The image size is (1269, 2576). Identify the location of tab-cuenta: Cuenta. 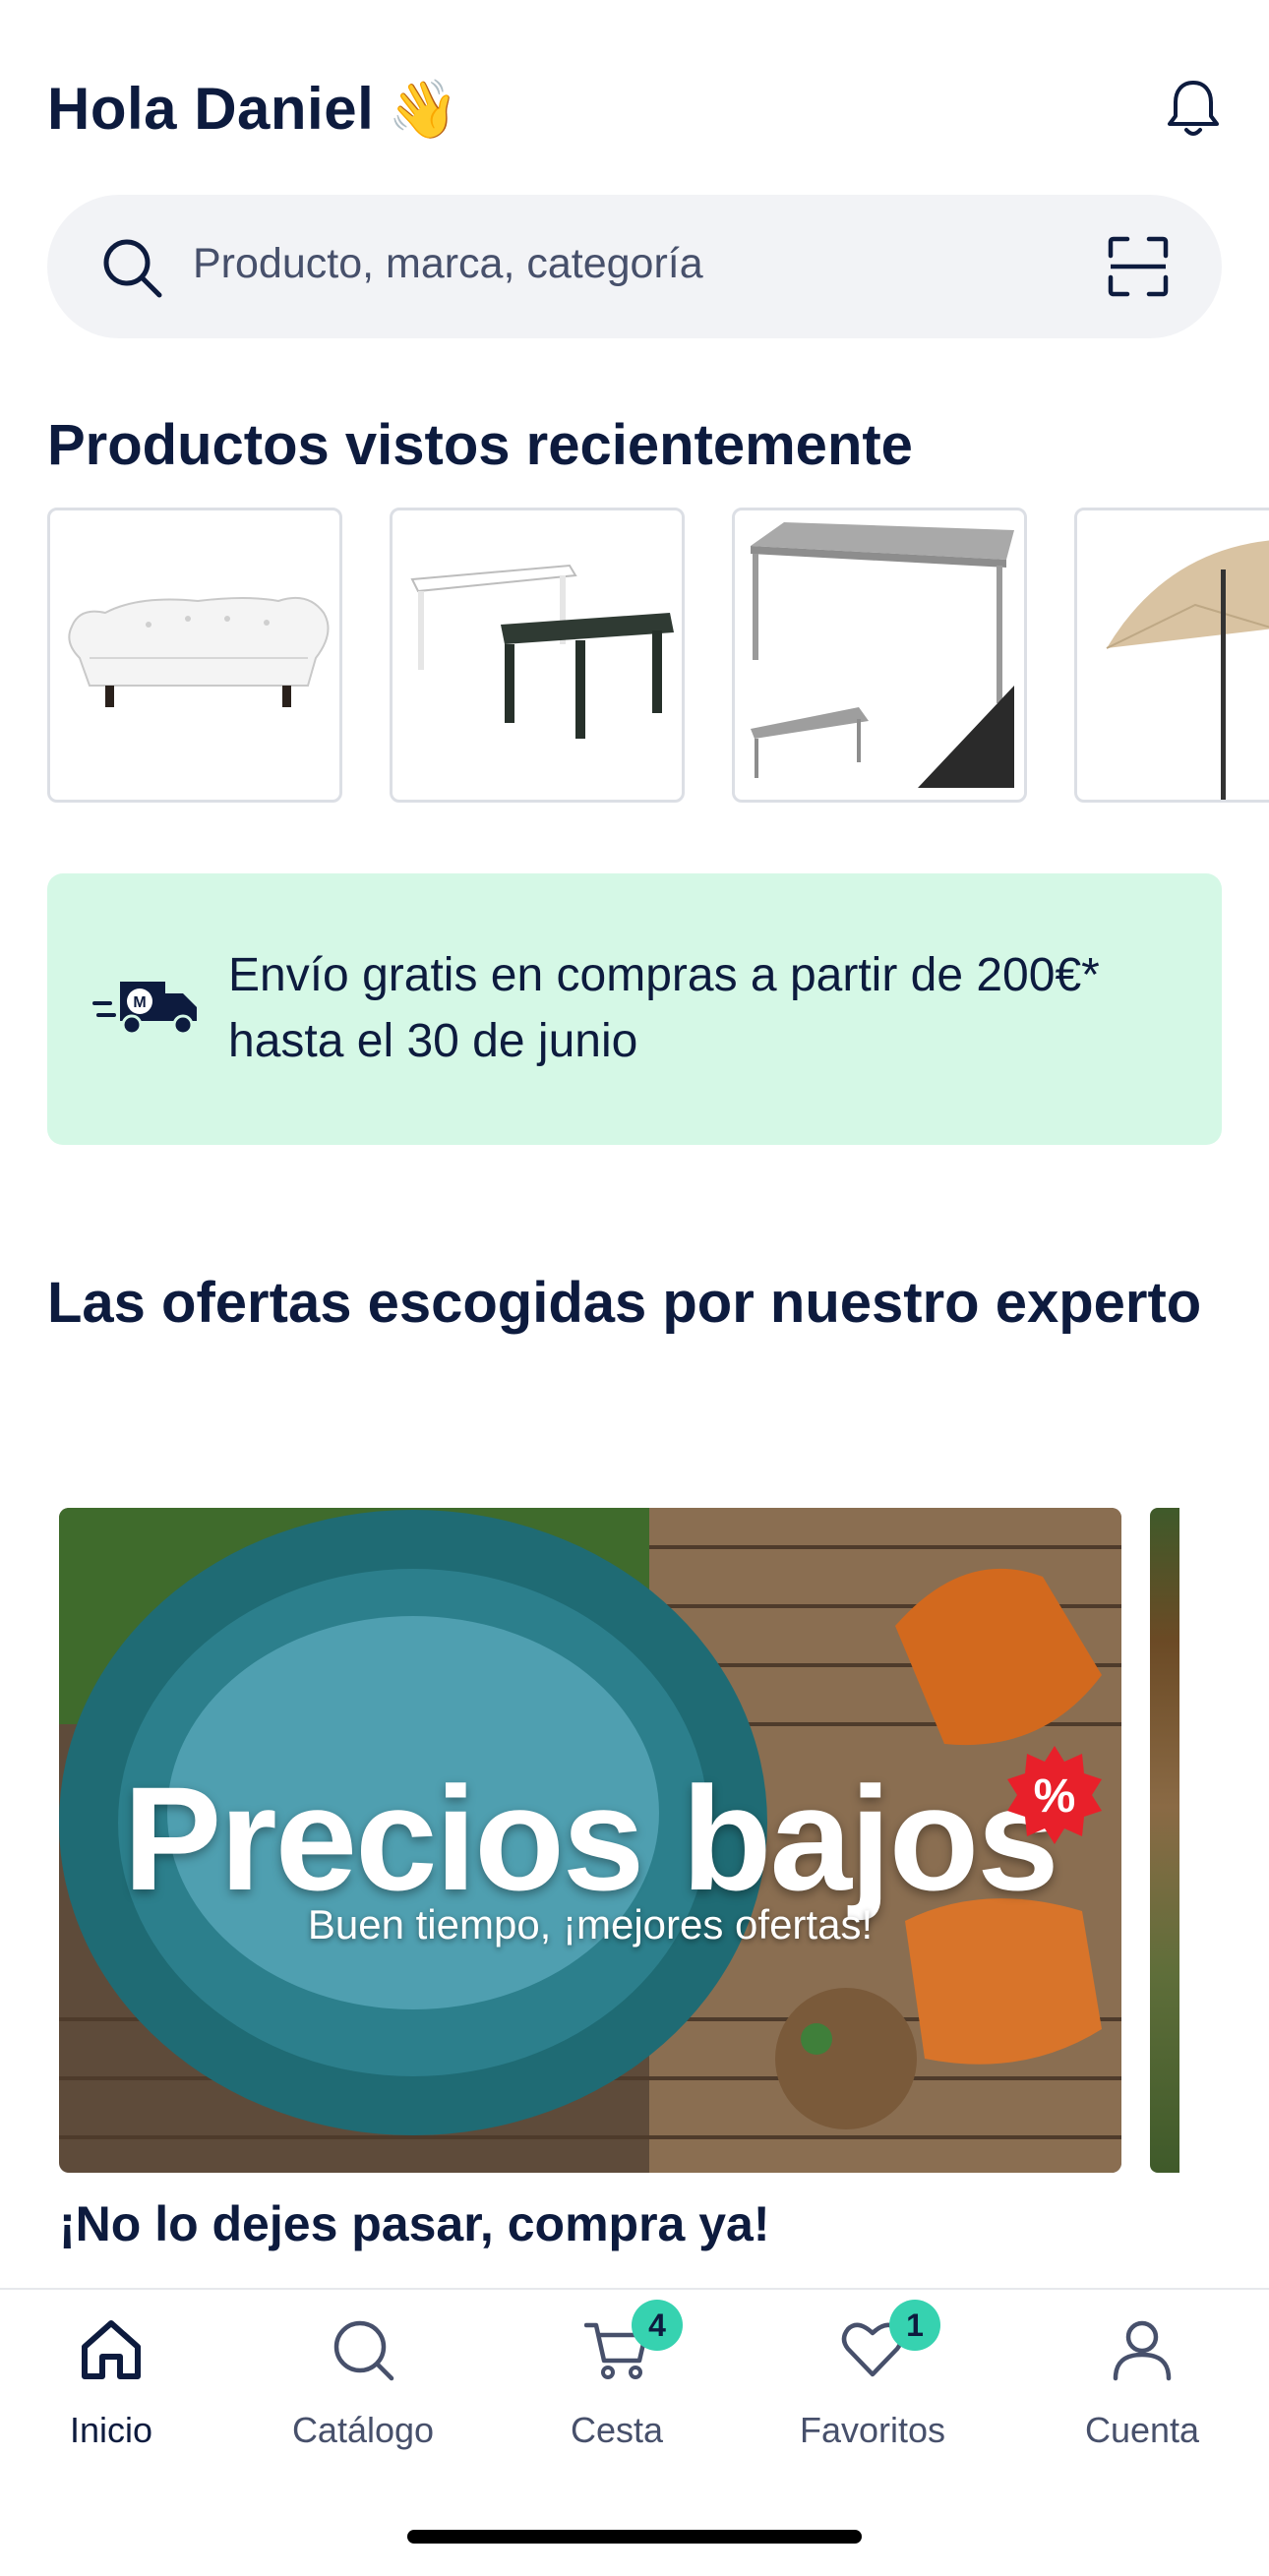
(1142, 2388).